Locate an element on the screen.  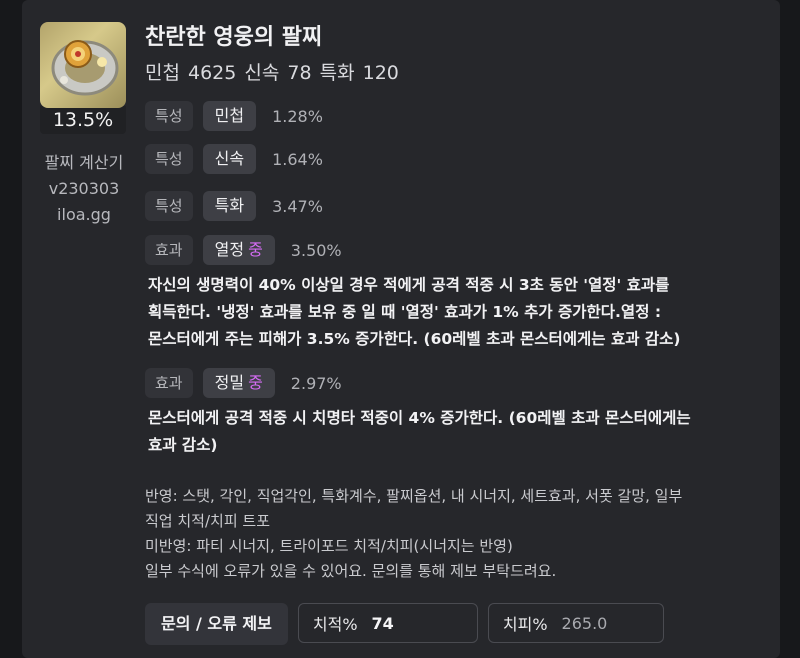
calculator-site: iloa.gg is located at coordinates (84, 214).